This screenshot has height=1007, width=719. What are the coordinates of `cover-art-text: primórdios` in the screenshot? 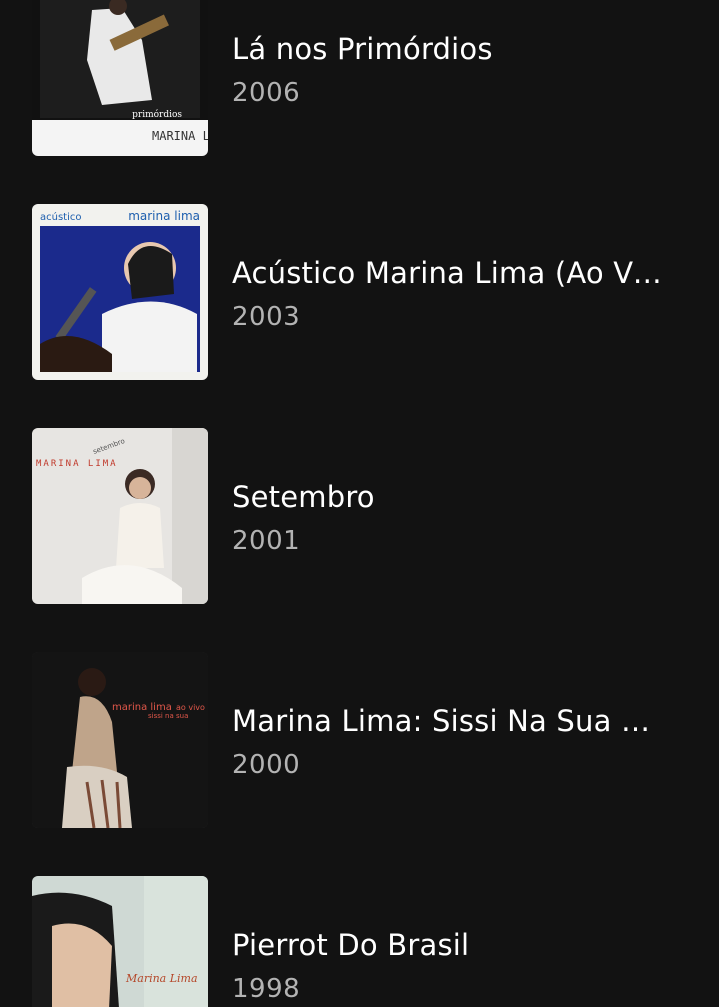 It's located at (157, 114).